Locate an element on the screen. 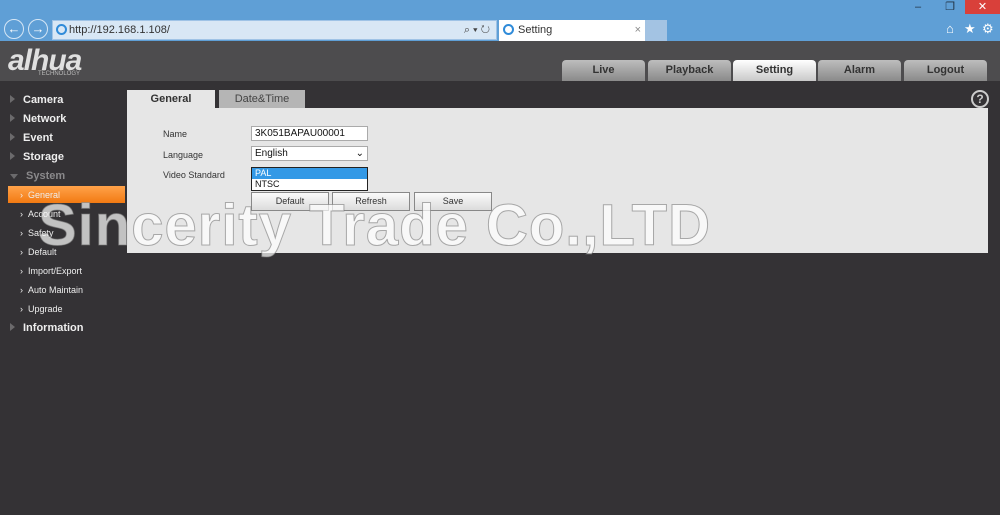 Image resolution: width=1000 pixels, height=515 pixels. sub-label: Import/Export is located at coordinates (55, 271).